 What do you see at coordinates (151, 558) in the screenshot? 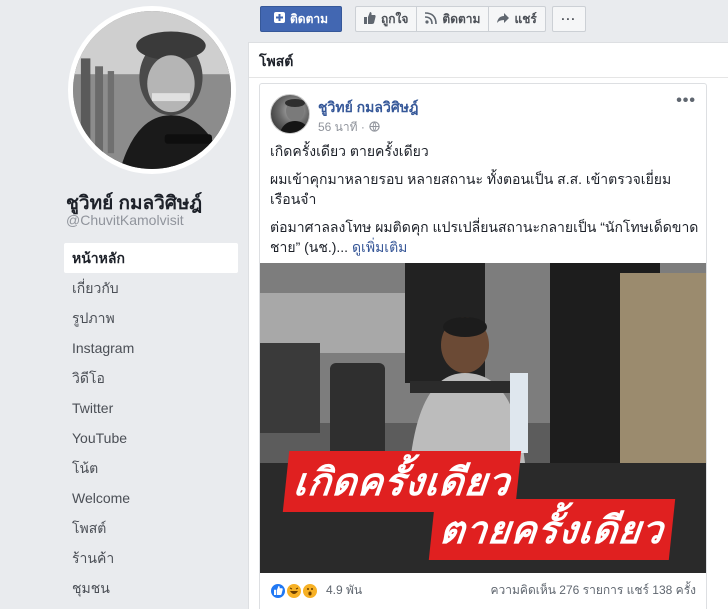
I see `nav-item-shop: ร้านค้า` at bounding box center [151, 558].